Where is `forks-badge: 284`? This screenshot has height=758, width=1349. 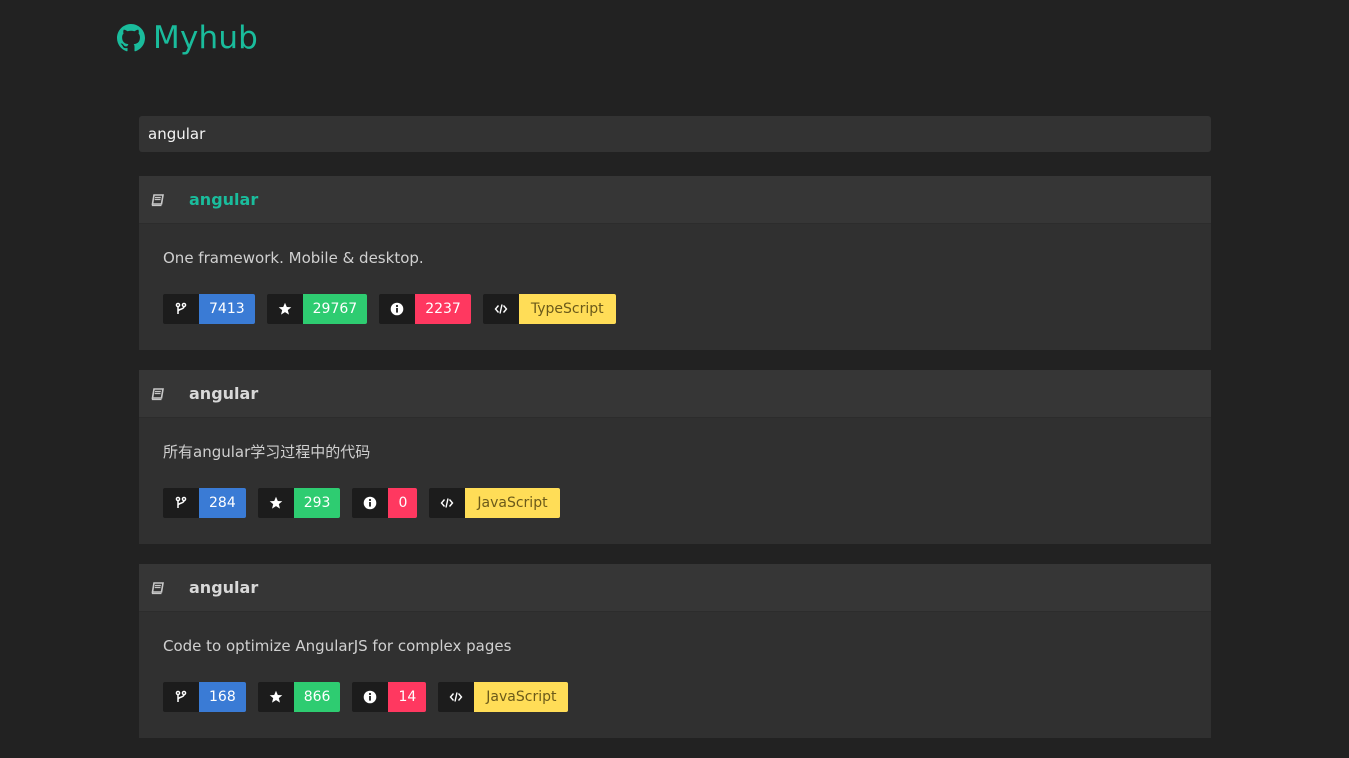 forks-badge: 284 is located at coordinates (204, 503).